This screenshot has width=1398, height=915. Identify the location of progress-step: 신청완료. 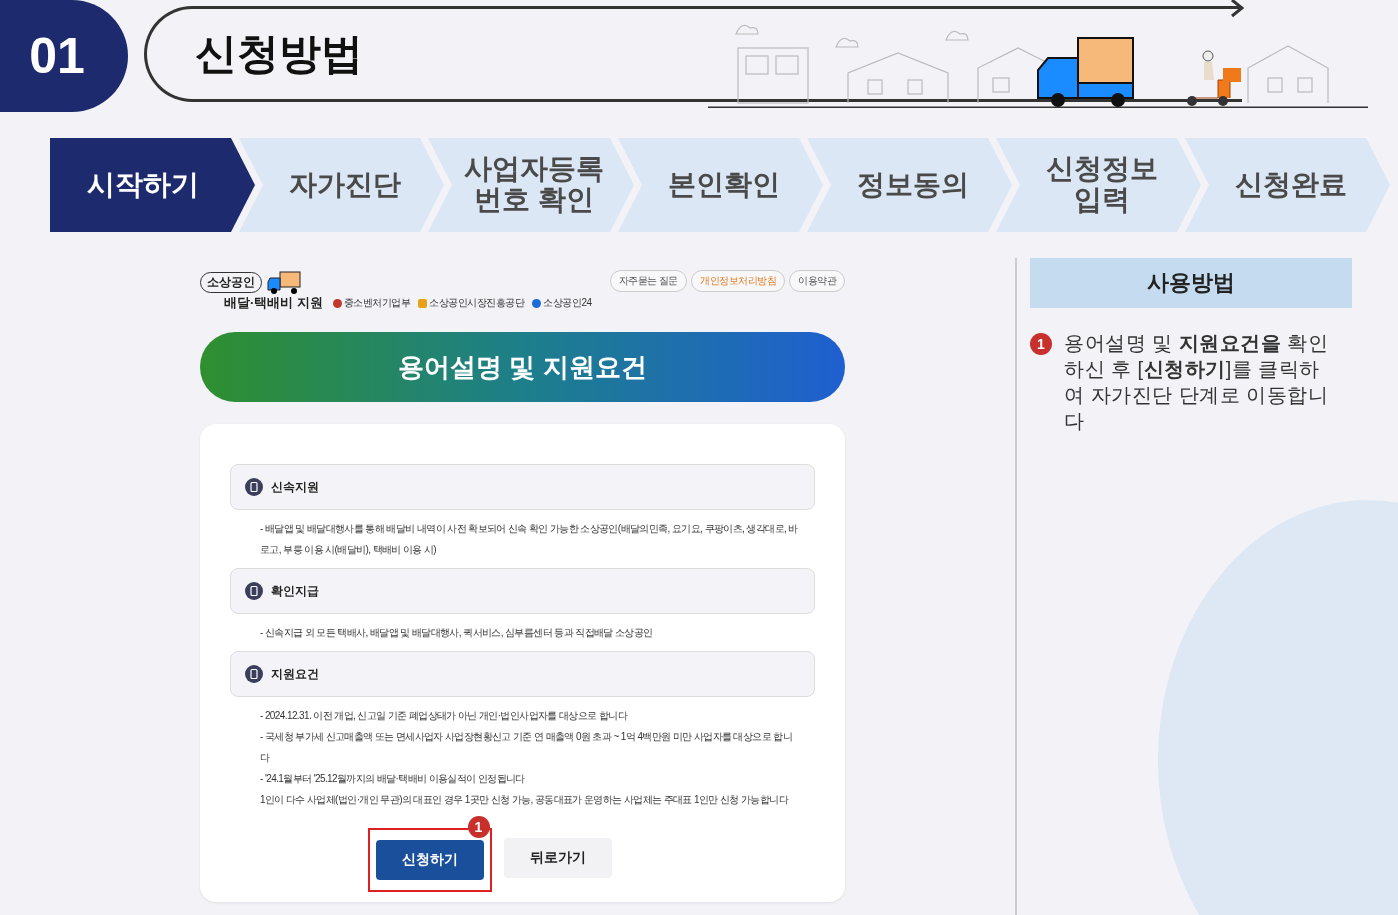
(1287, 185).